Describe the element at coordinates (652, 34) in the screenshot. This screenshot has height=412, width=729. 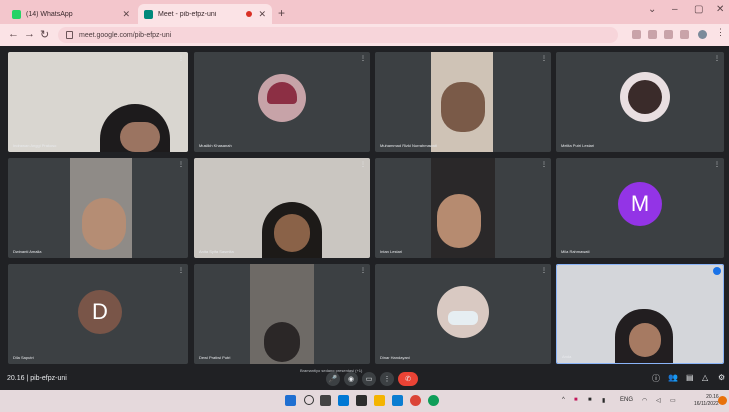
I see `zoom-icon` at that location.